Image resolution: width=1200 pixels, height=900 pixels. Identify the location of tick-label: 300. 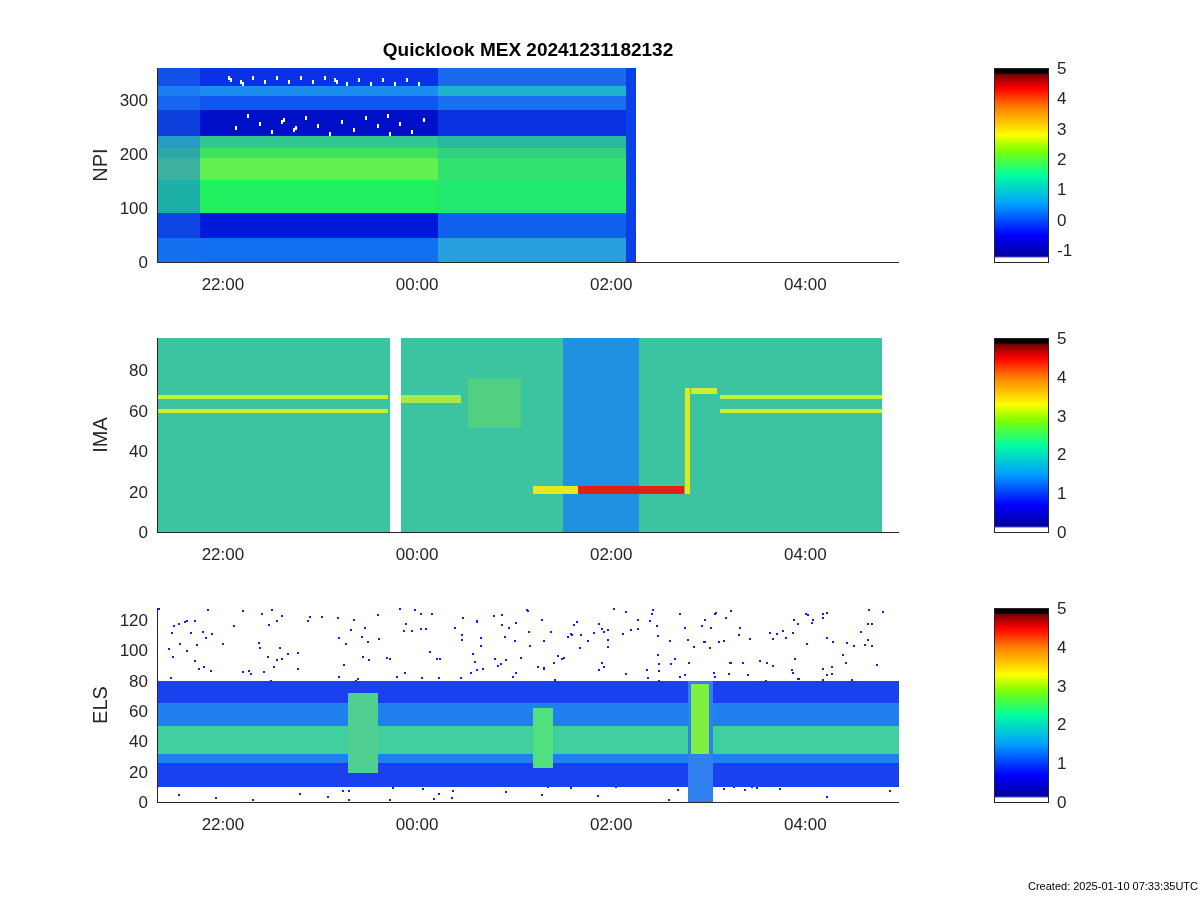
(133, 100).